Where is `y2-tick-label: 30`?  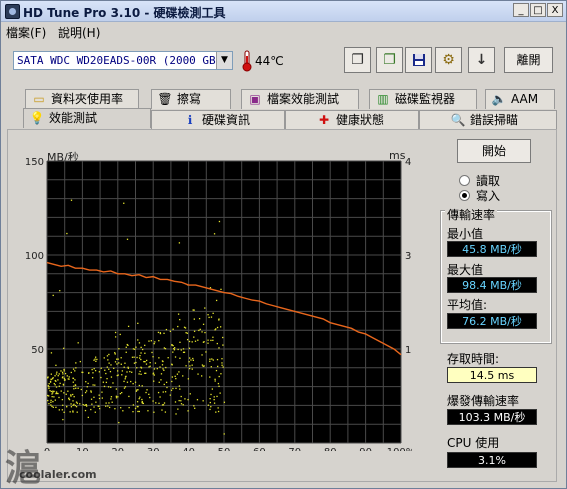
y2-tick-label: 30 is located at coordinates (408, 256).